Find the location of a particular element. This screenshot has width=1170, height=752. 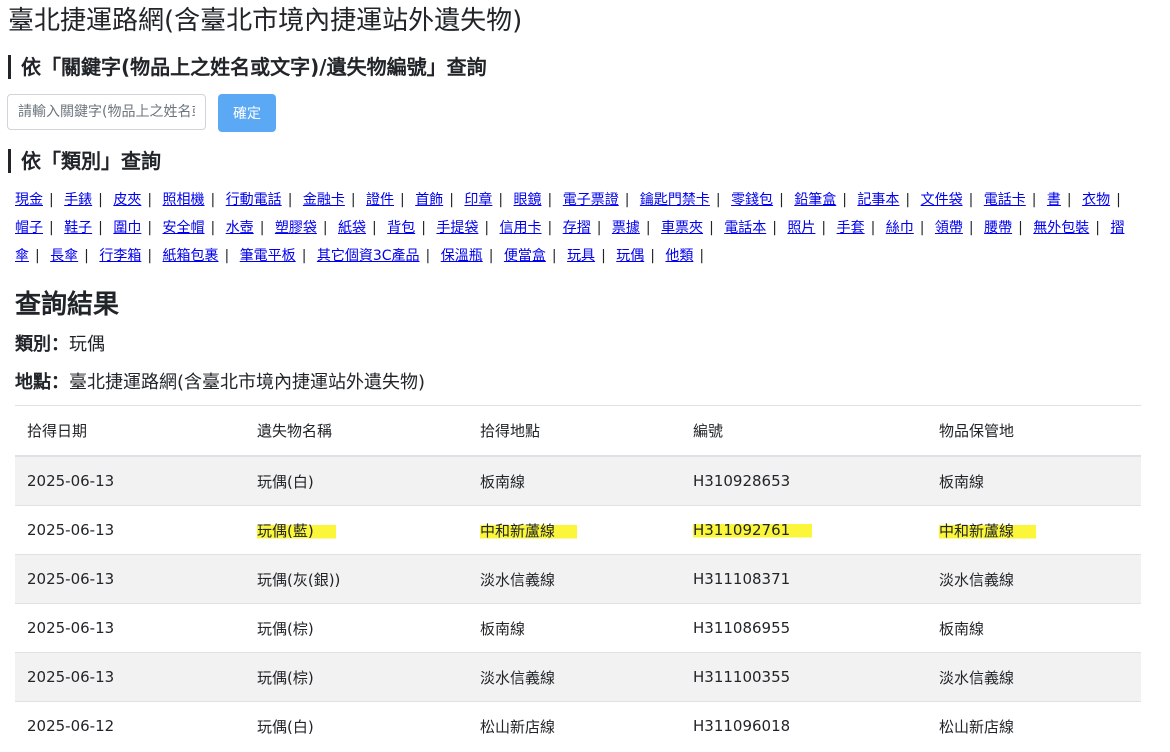

column-header-item-name: 遺失物名稱 is located at coordinates (356, 431).